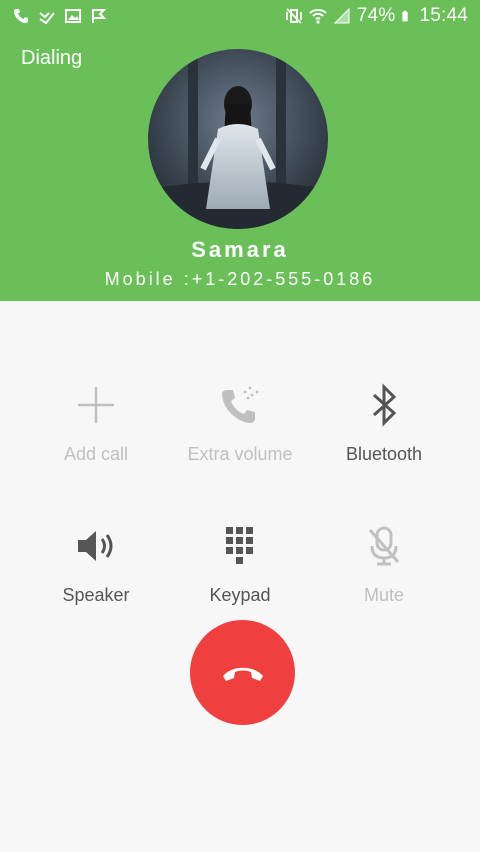 The height and width of the screenshot is (852, 480). I want to click on battery-icon, so click(405, 16).